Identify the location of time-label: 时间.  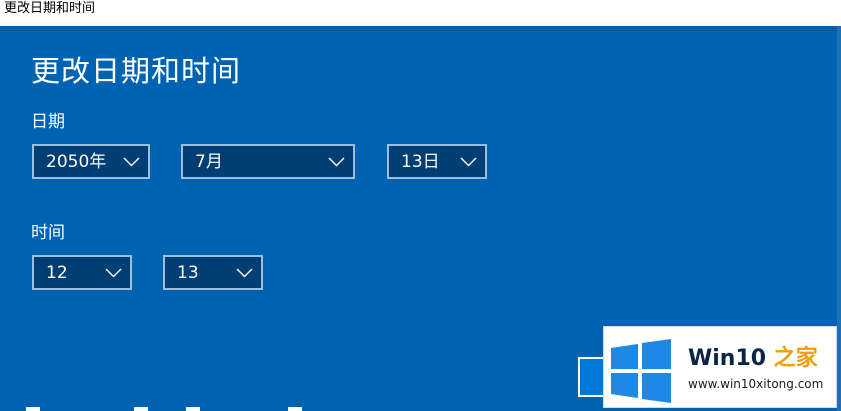
(48, 233).